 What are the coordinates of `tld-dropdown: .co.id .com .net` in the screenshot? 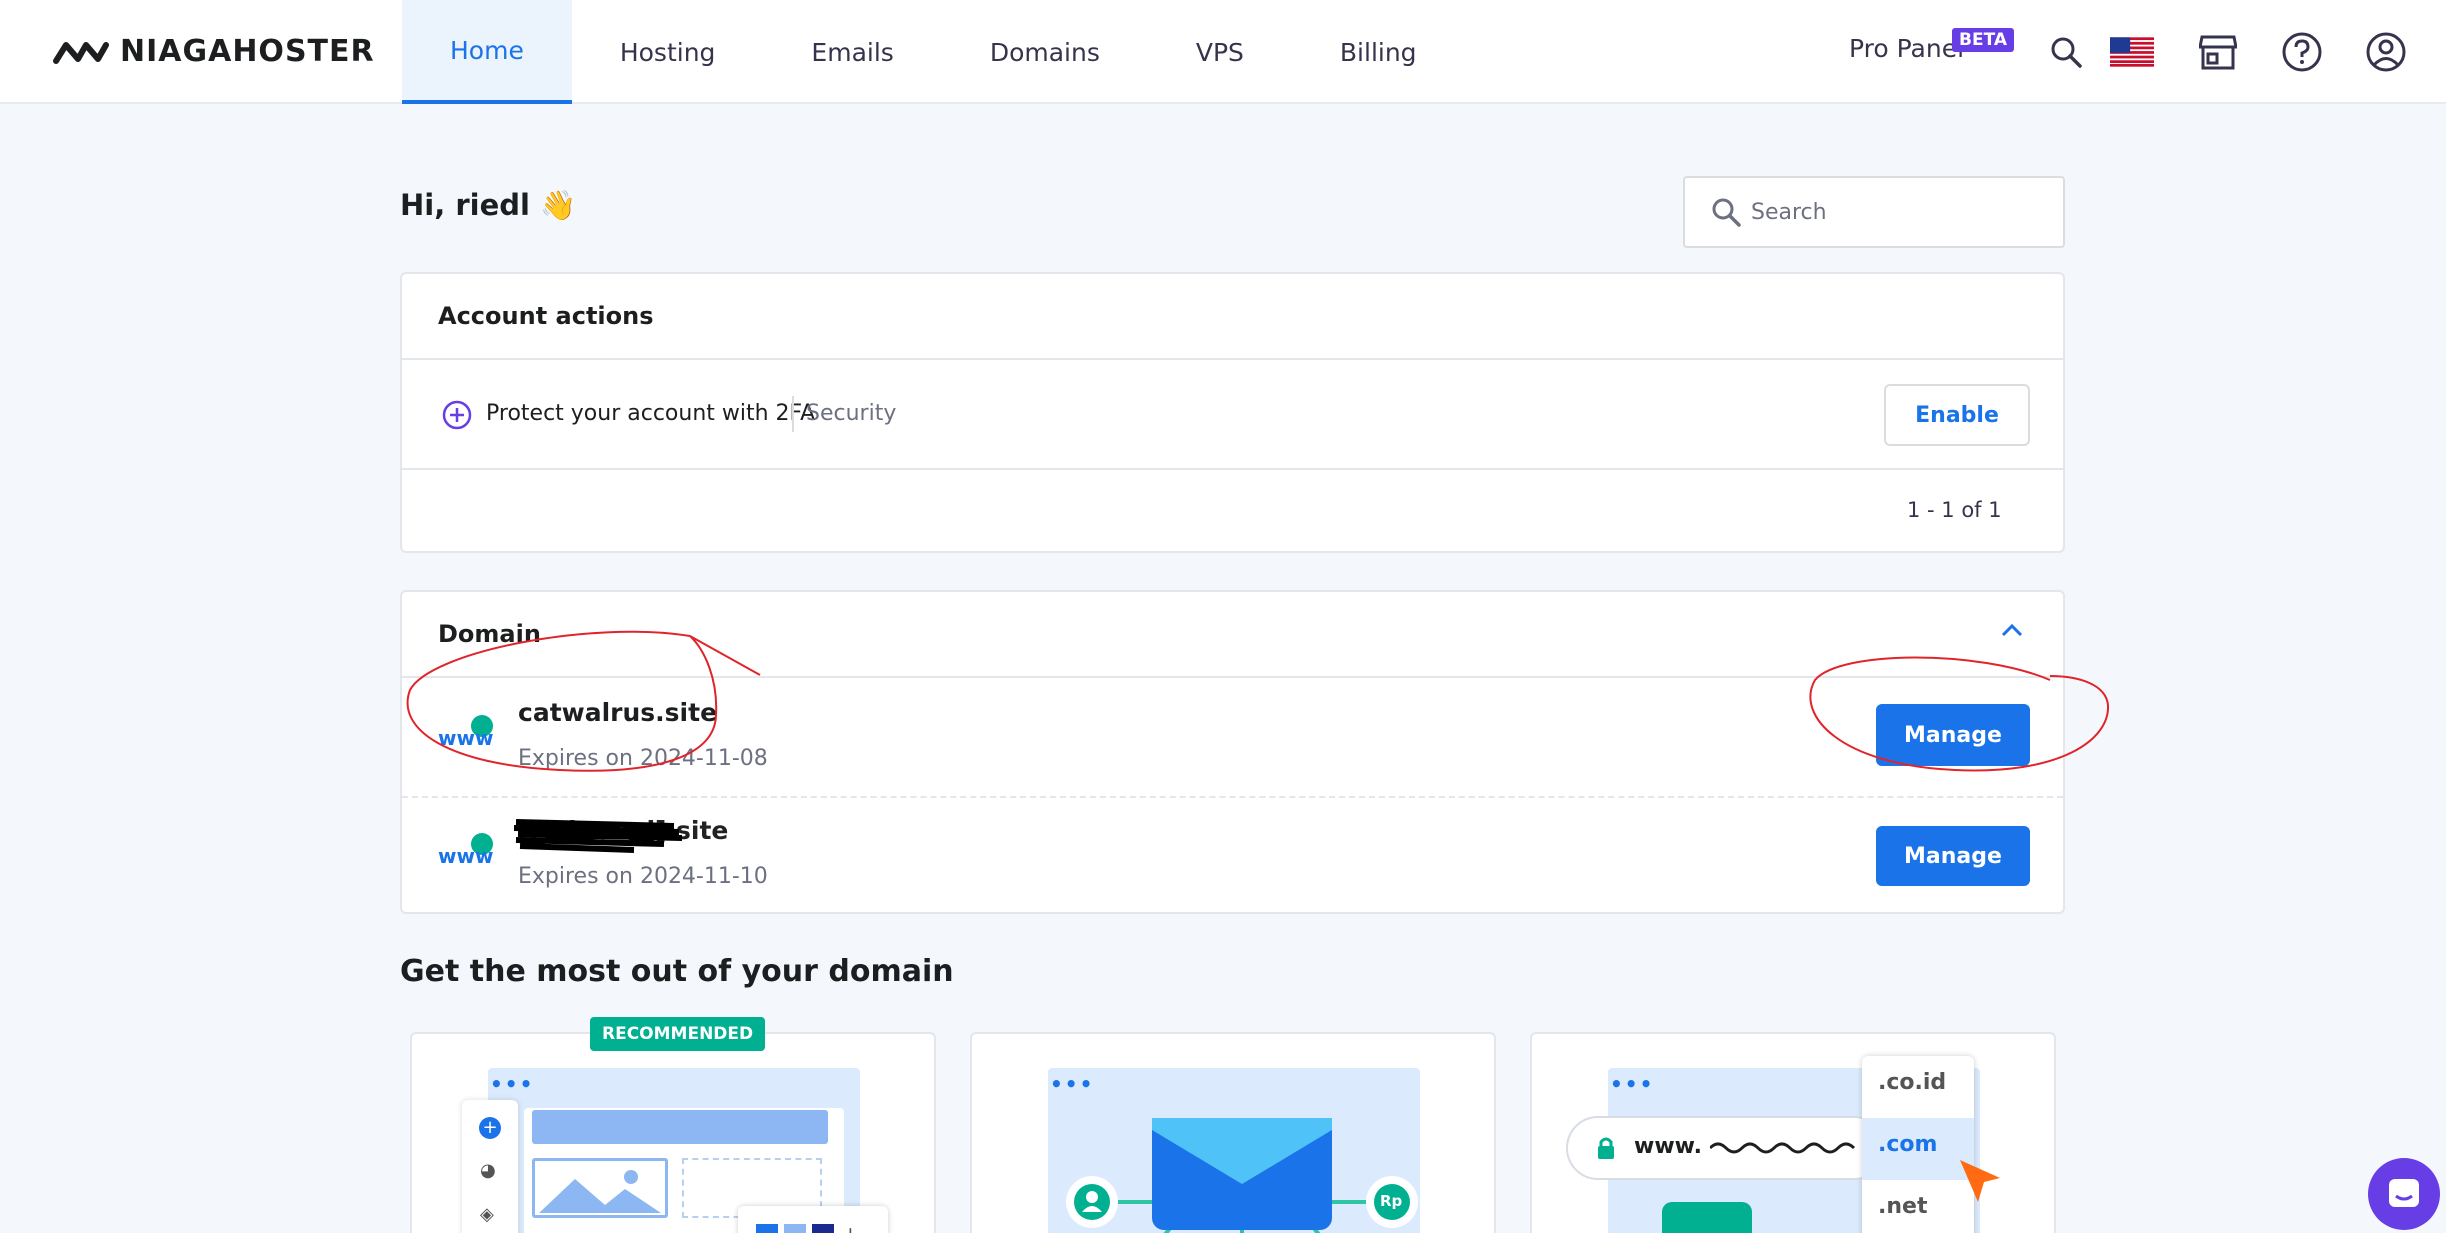 It's located at (1918, 1144).